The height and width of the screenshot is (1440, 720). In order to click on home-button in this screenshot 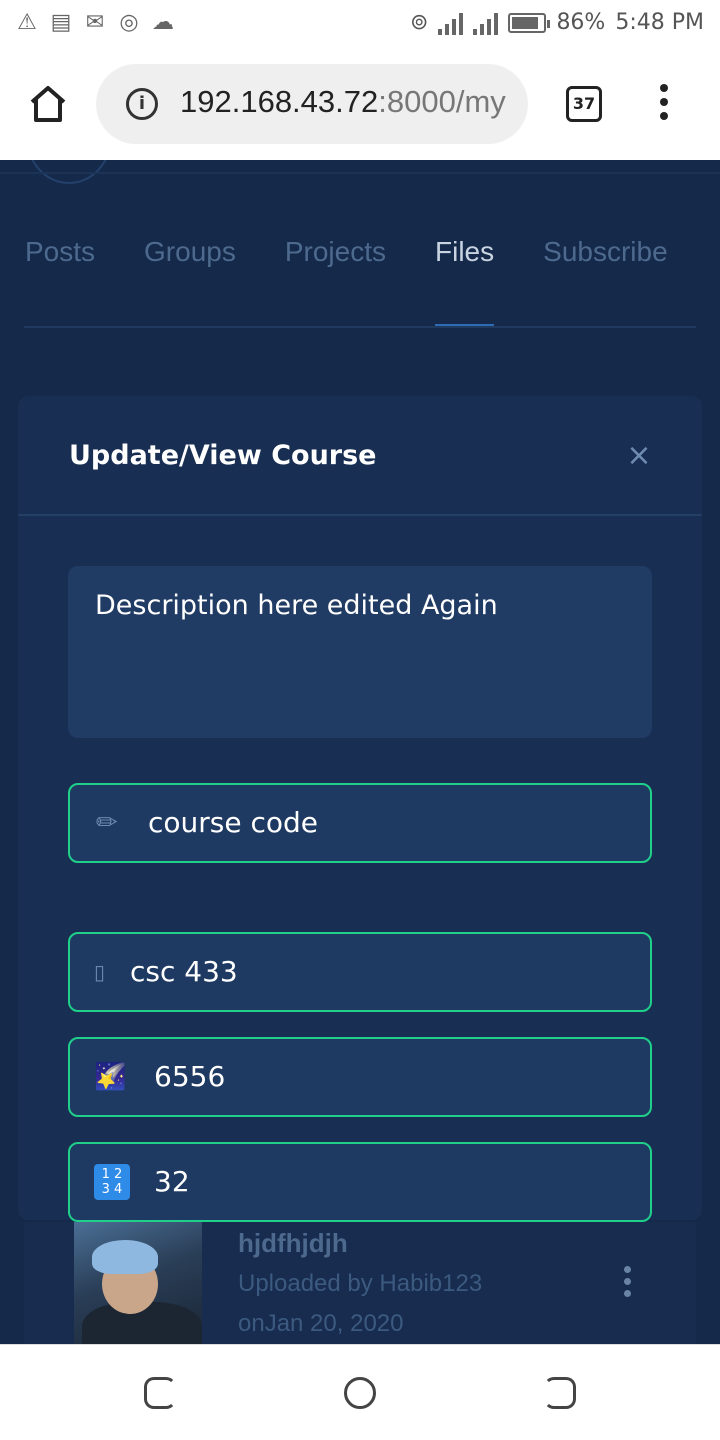, I will do `click(48, 104)`.